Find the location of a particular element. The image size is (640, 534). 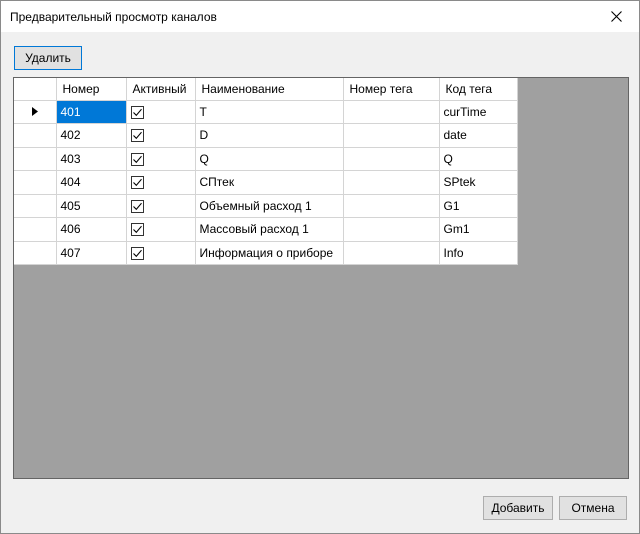

cell-number: 403 is located at coordinates (91, 159).